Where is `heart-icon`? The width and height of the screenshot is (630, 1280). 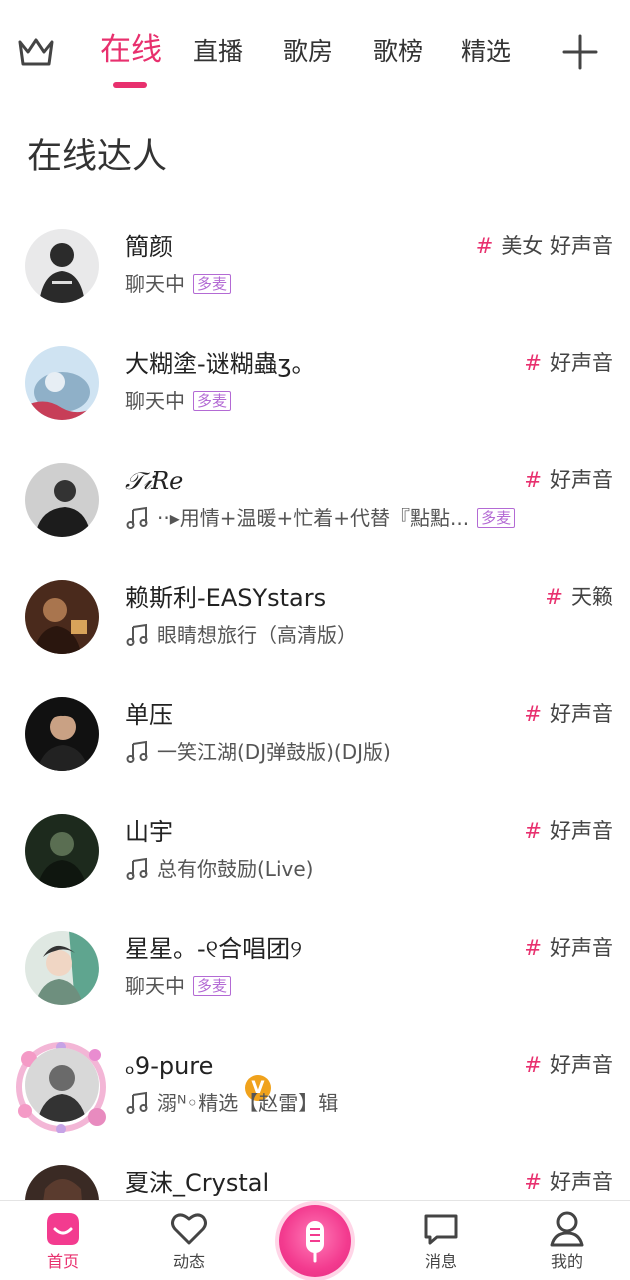 heart-icon is located at coordinates (189, 1229).